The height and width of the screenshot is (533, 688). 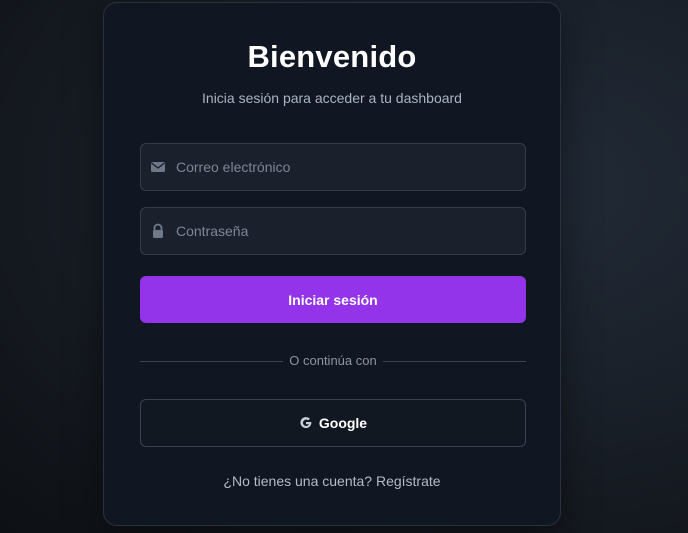 What do you see at coordinates (298, 481) in the screenshot?
I see `signup-question: ¿No tienes una cuenta?` at bounding box center [298, 481].